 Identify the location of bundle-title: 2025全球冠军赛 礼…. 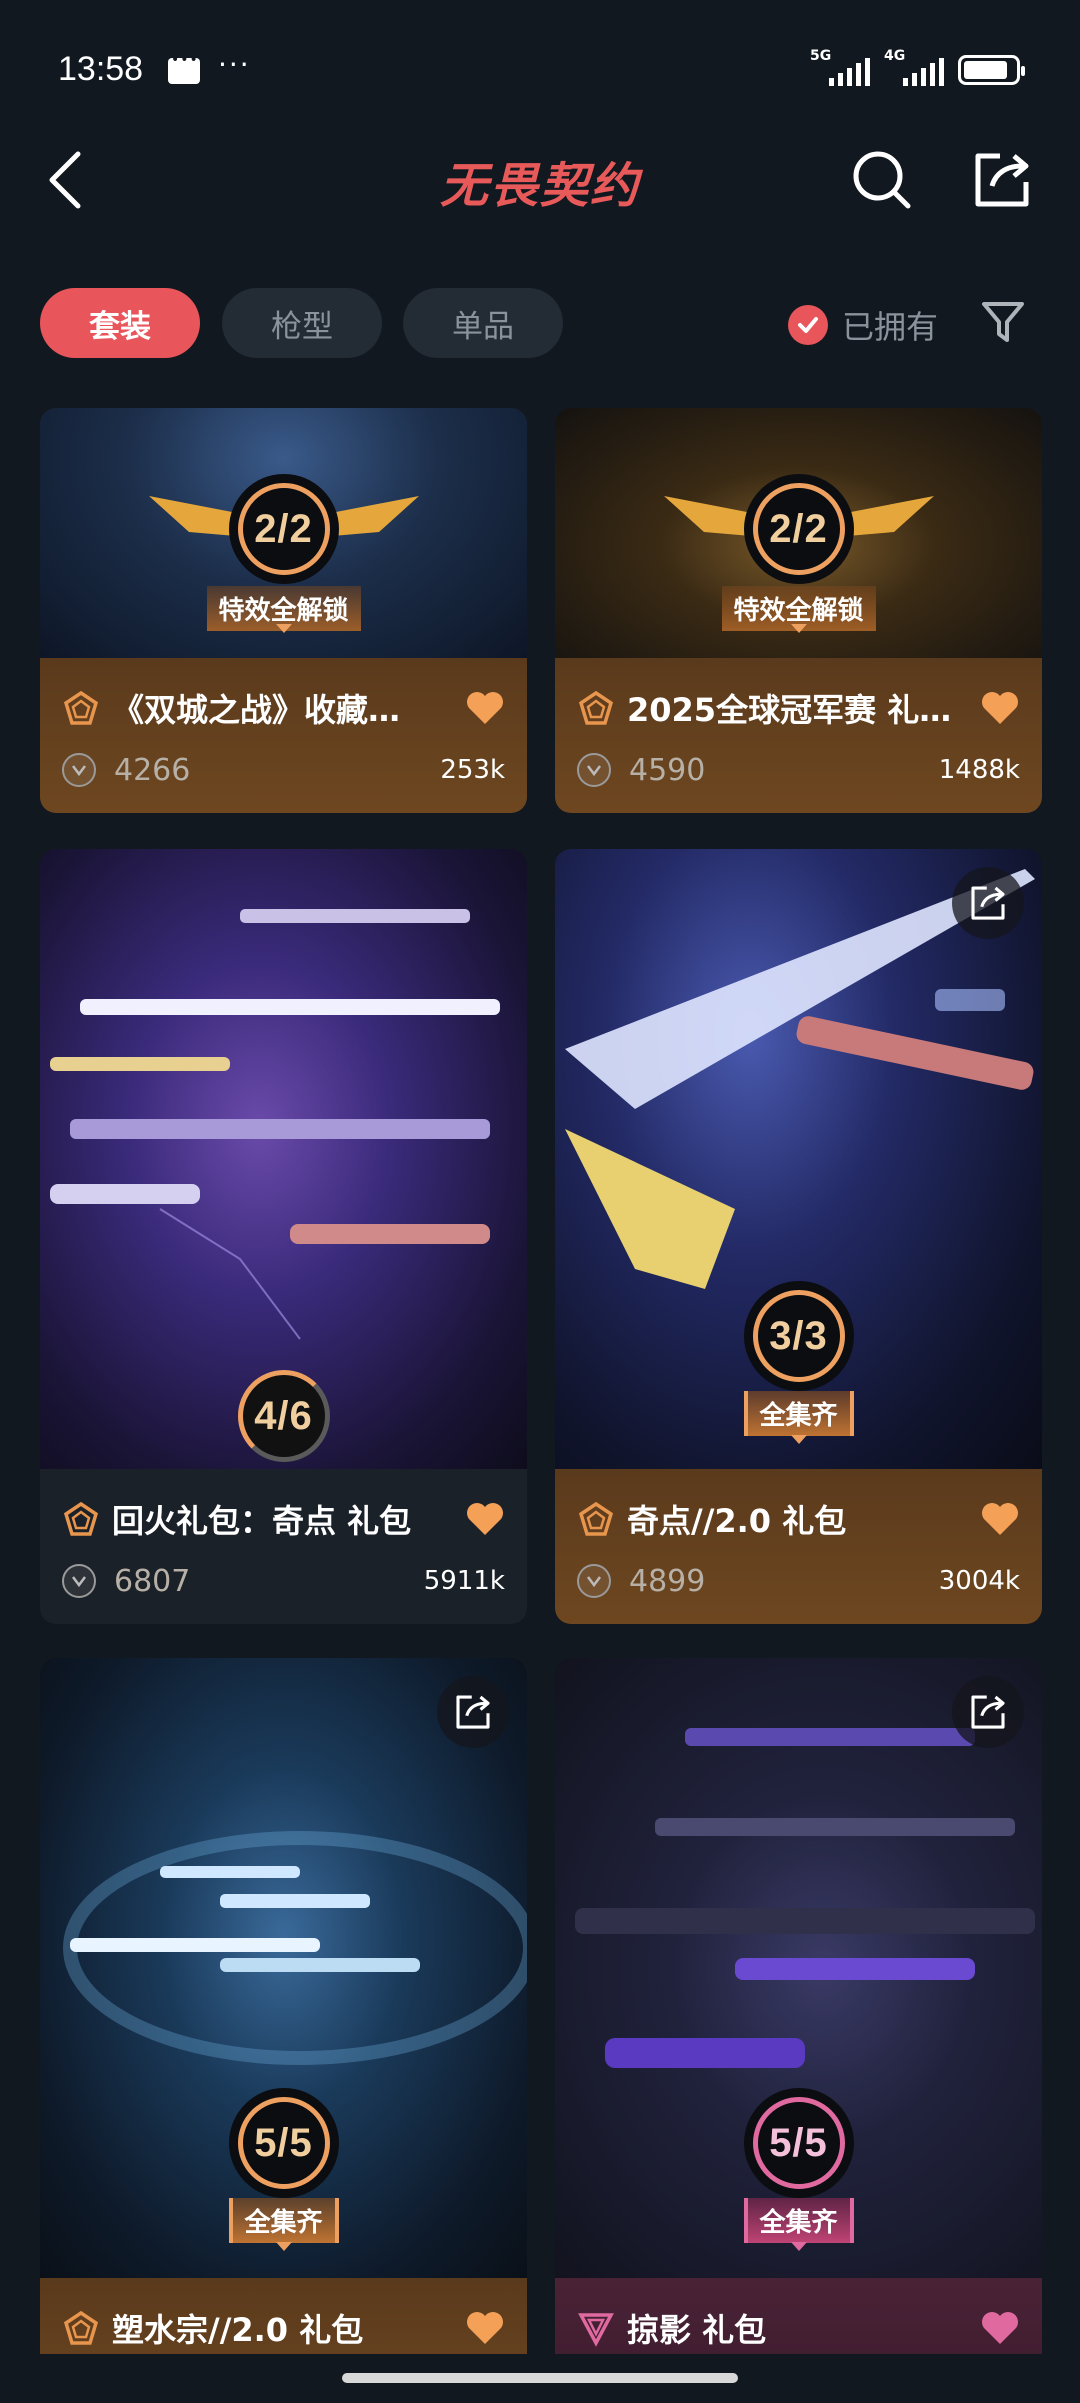
(789, 710).